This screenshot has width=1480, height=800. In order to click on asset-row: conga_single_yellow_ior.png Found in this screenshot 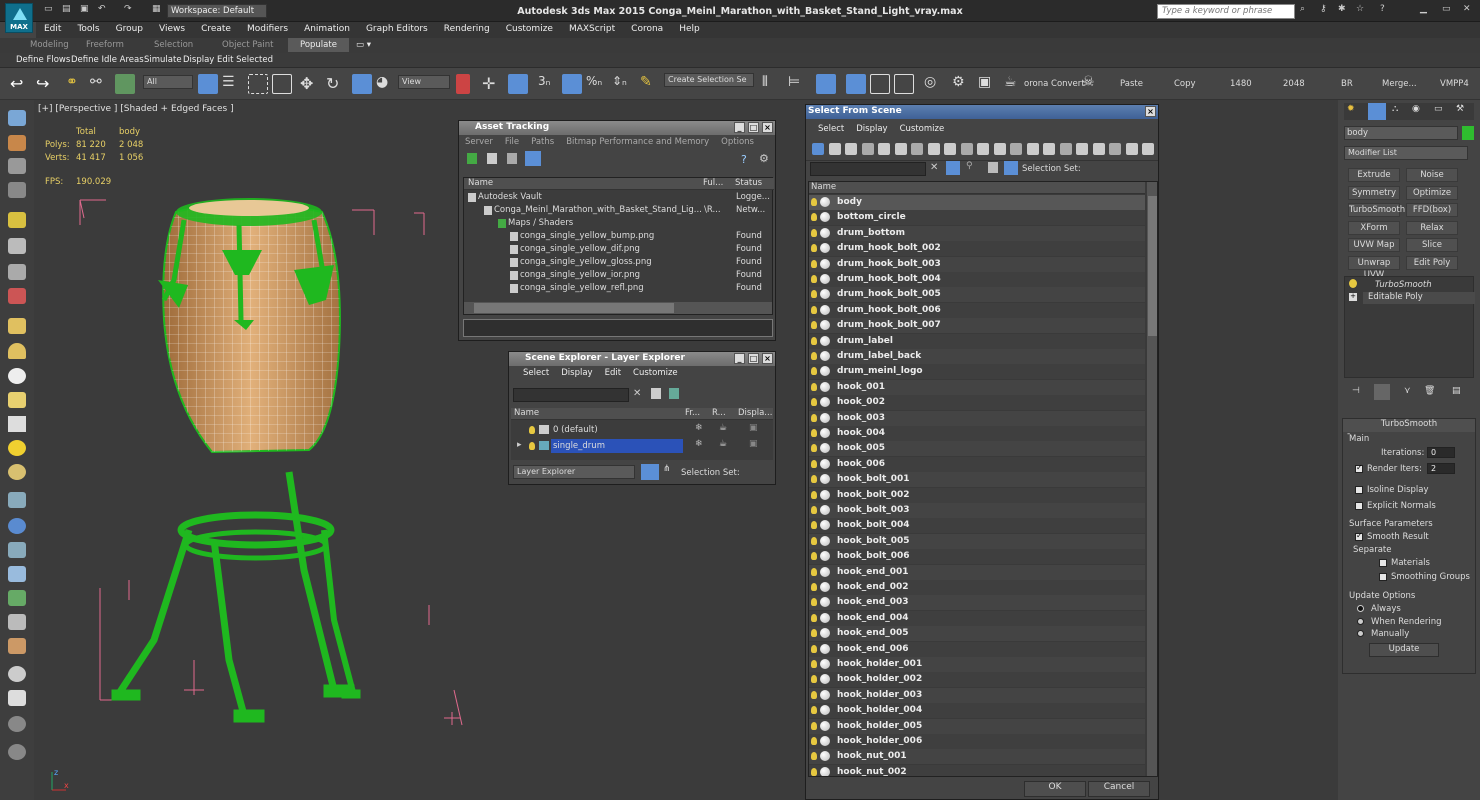, I will do `click(619, 275)`.